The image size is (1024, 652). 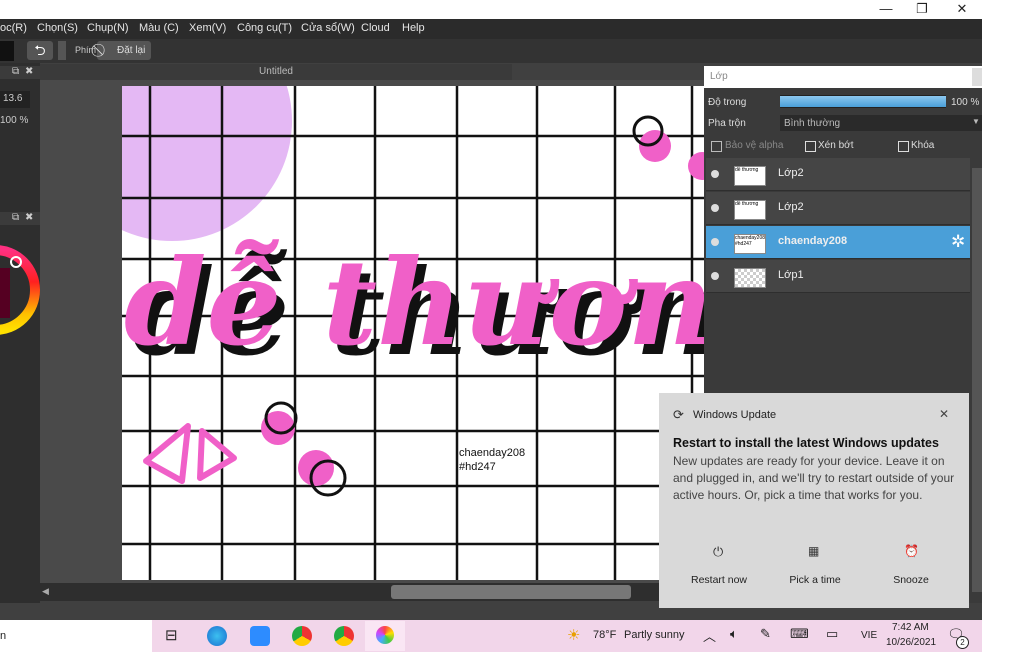 I want to click on volume-icon: 🔈︎, so click(x=734, y=634).